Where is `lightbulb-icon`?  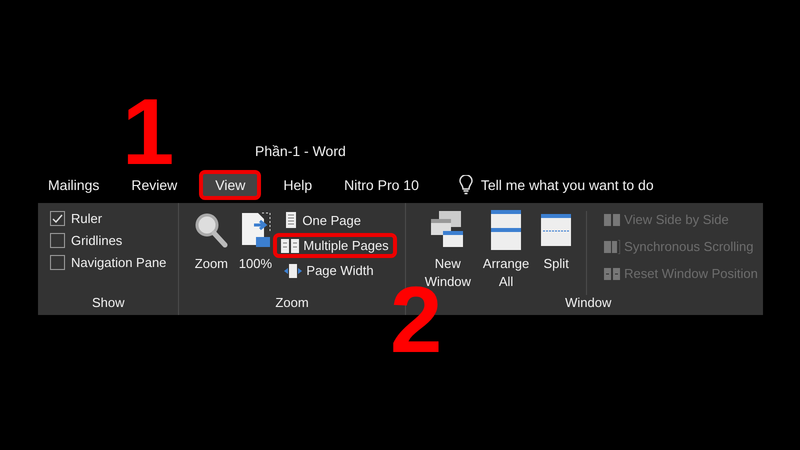
lightbulb-icon is located at coordinates (465, 185).